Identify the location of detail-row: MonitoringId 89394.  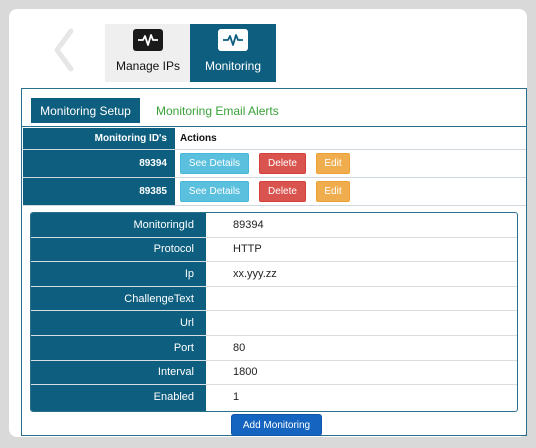
(274, 225).